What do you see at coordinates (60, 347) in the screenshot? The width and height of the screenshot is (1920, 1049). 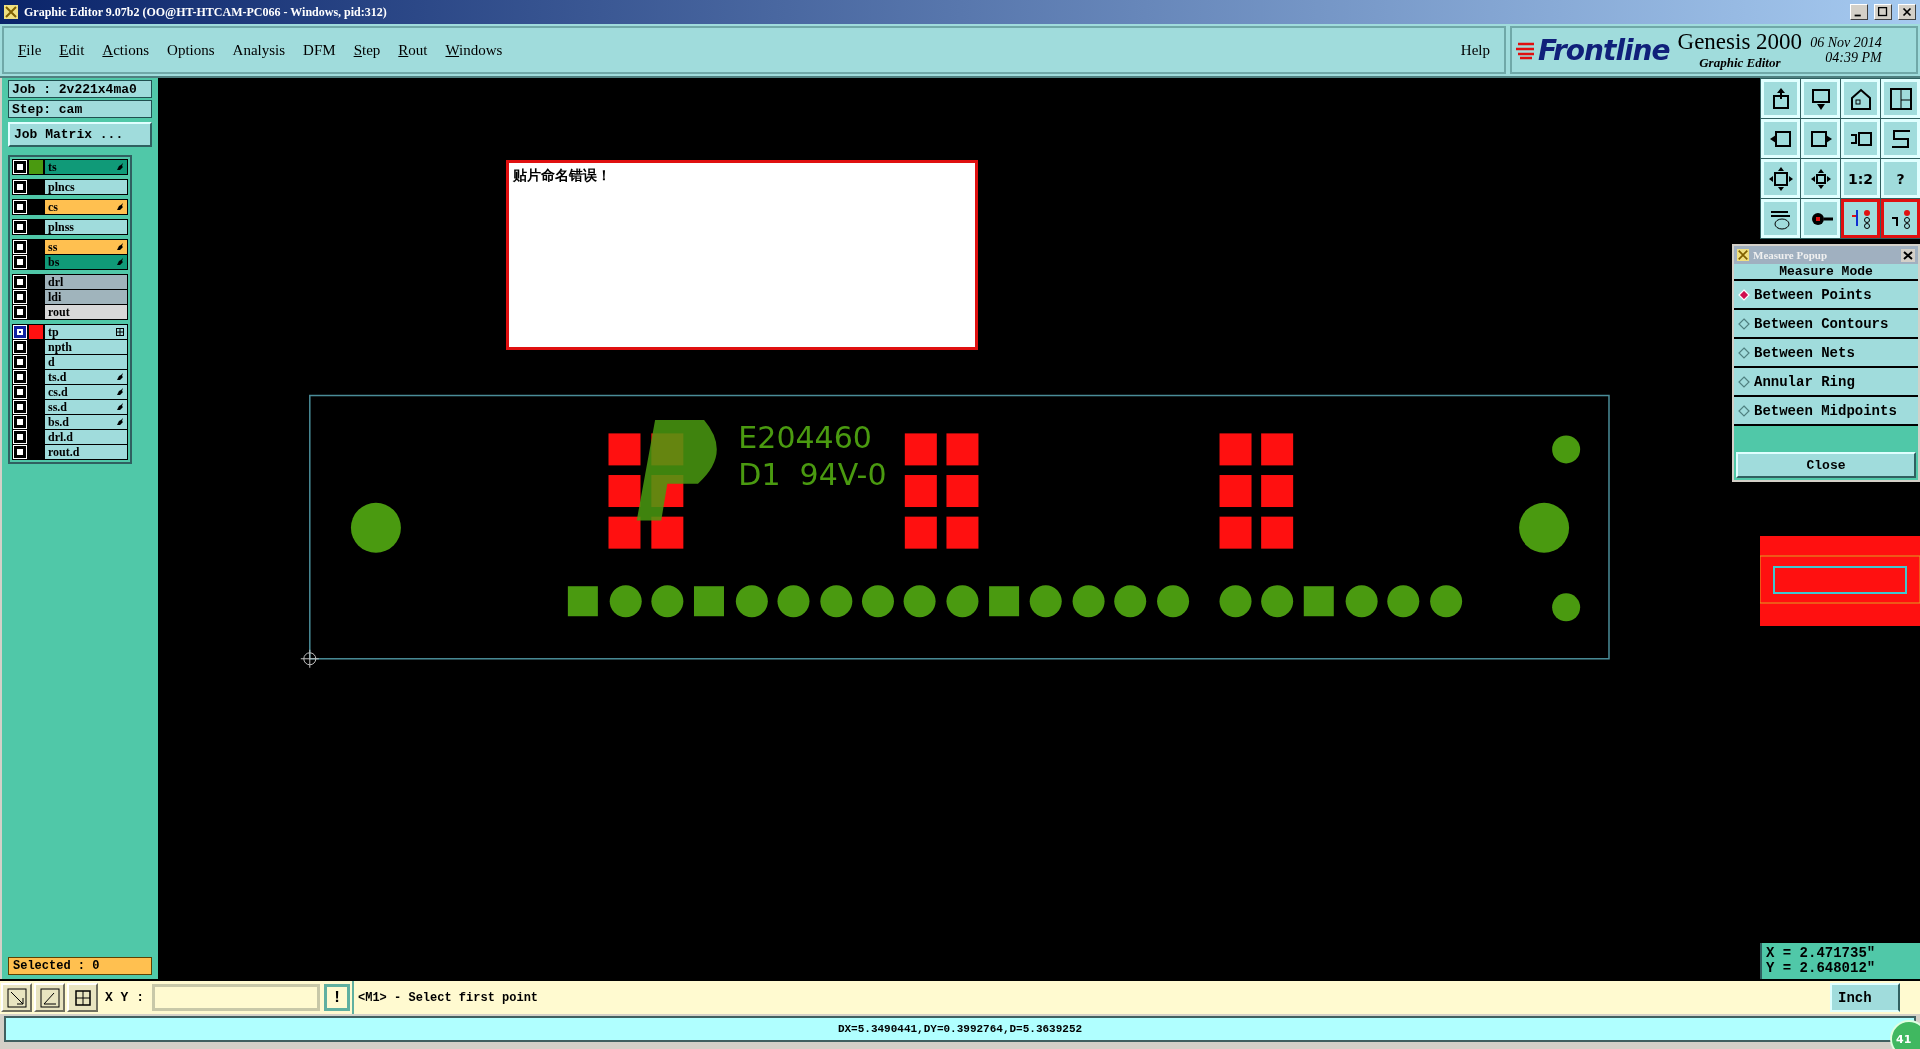 I see `layer-name: npth` at bounding box center [60, 347].